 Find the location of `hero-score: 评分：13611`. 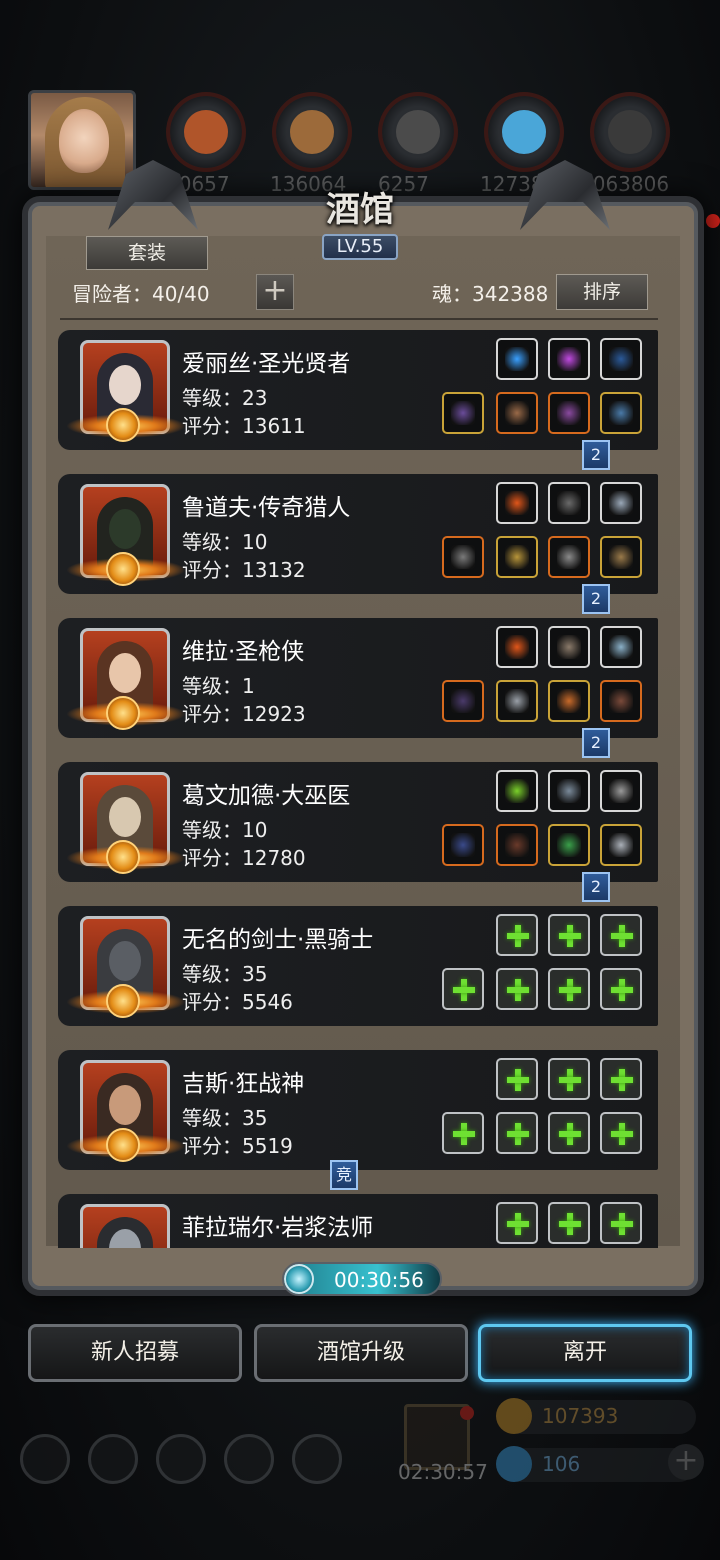

hero-score: 评分：13611 is located at coordinates (244, 426).